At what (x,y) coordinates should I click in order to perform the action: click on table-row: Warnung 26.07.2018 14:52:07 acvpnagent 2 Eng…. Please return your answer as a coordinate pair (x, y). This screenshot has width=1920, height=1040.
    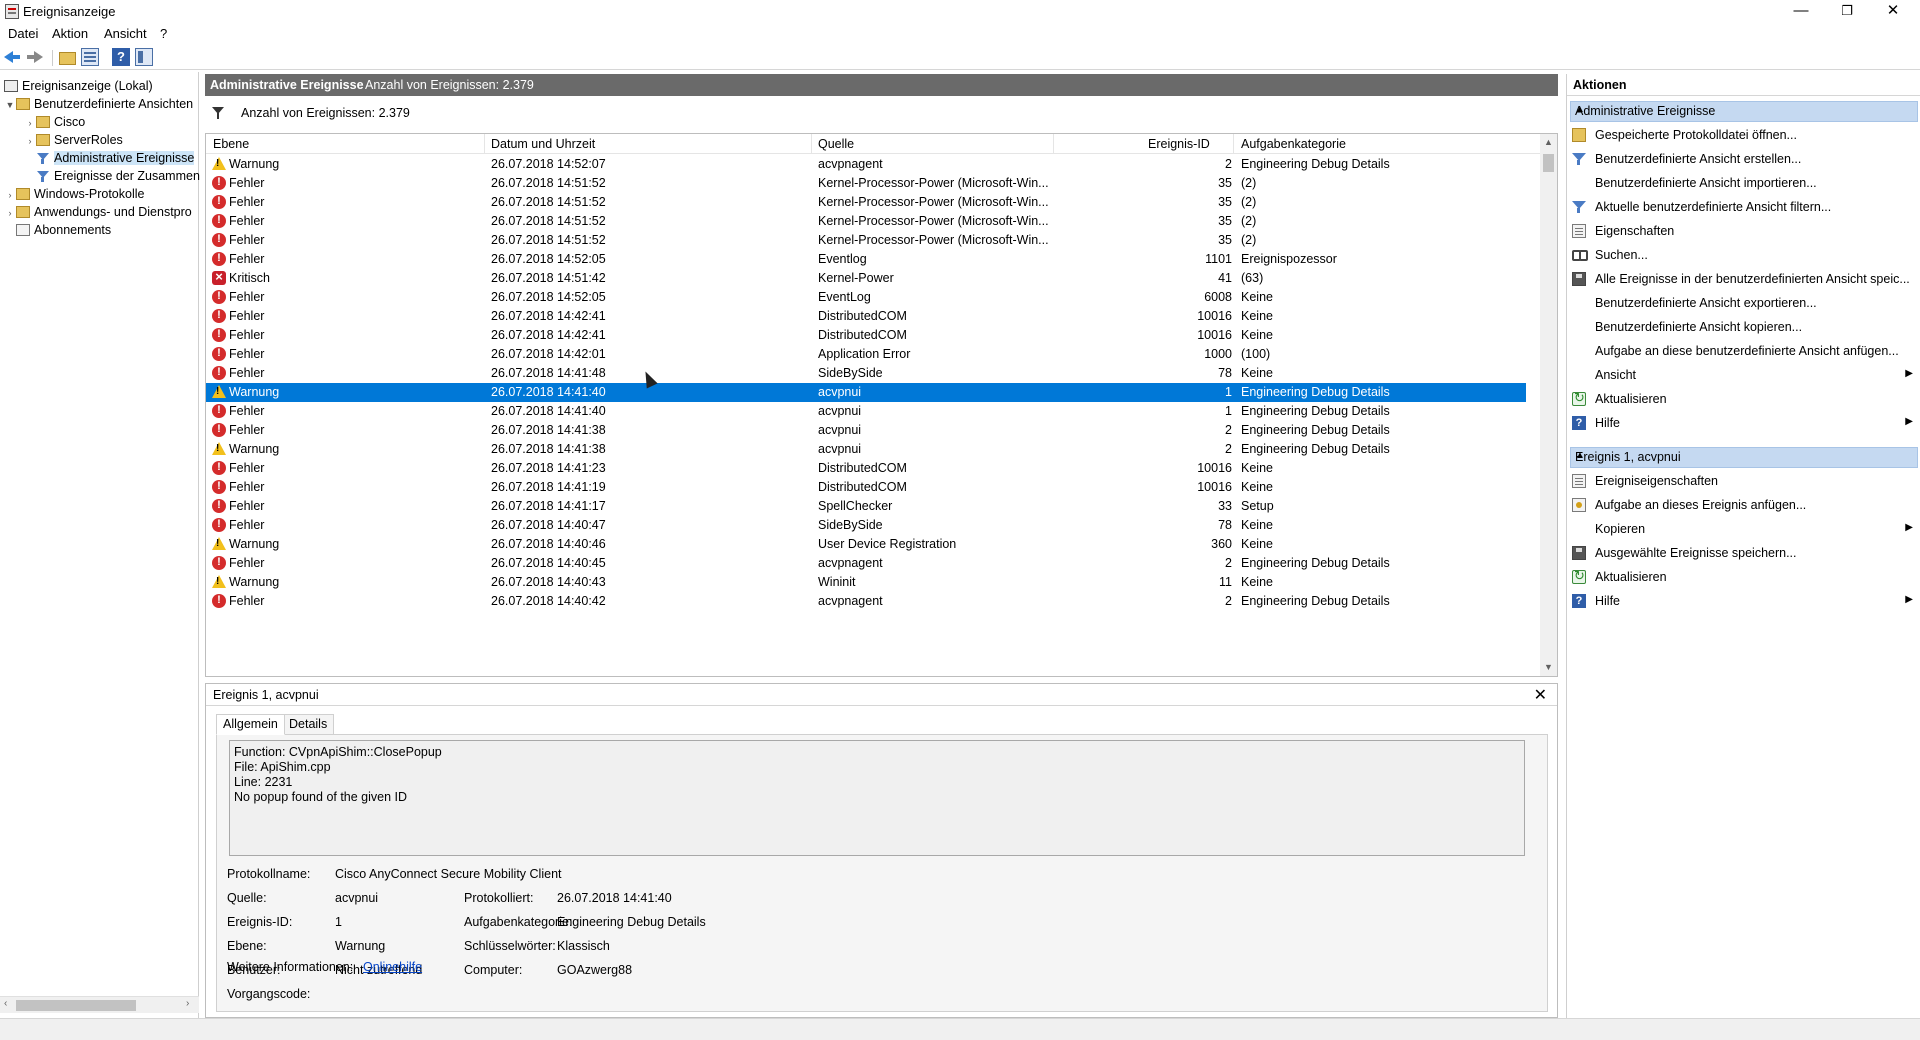
    Looking at the image, I should click on (866, 164).